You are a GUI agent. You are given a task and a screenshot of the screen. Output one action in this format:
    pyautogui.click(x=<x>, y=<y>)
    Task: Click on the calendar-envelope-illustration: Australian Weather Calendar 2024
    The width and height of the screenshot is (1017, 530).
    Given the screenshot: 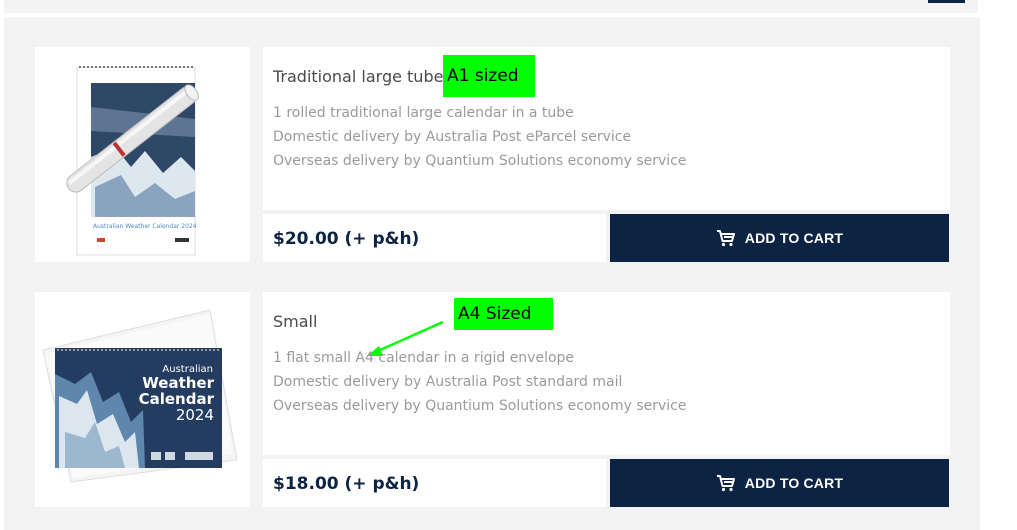 What is the action you would take?
    pyautogui.click(x=140, y=396)
    